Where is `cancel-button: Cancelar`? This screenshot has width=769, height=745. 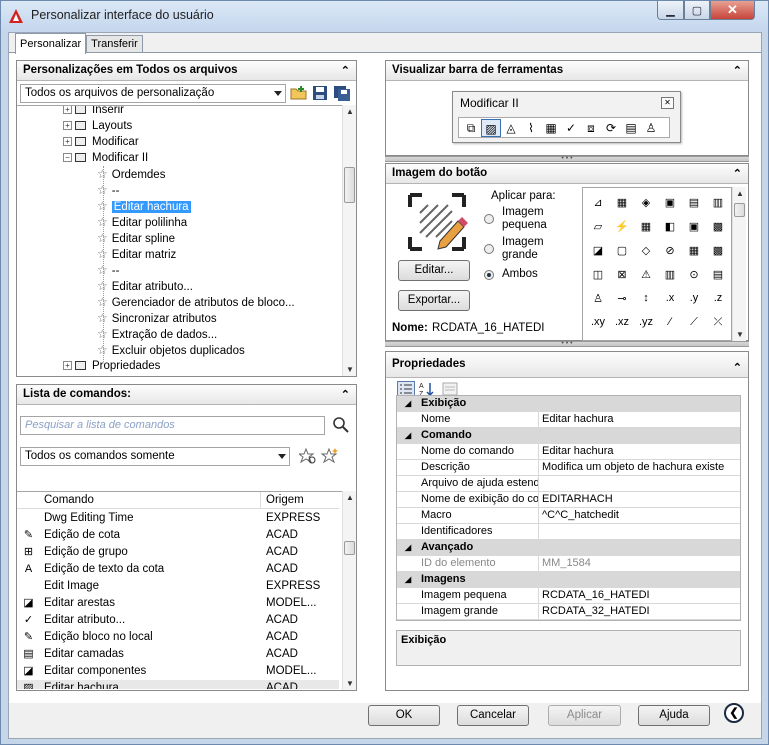 cancel-button: Cancelar is located at coordinates (493, 715).